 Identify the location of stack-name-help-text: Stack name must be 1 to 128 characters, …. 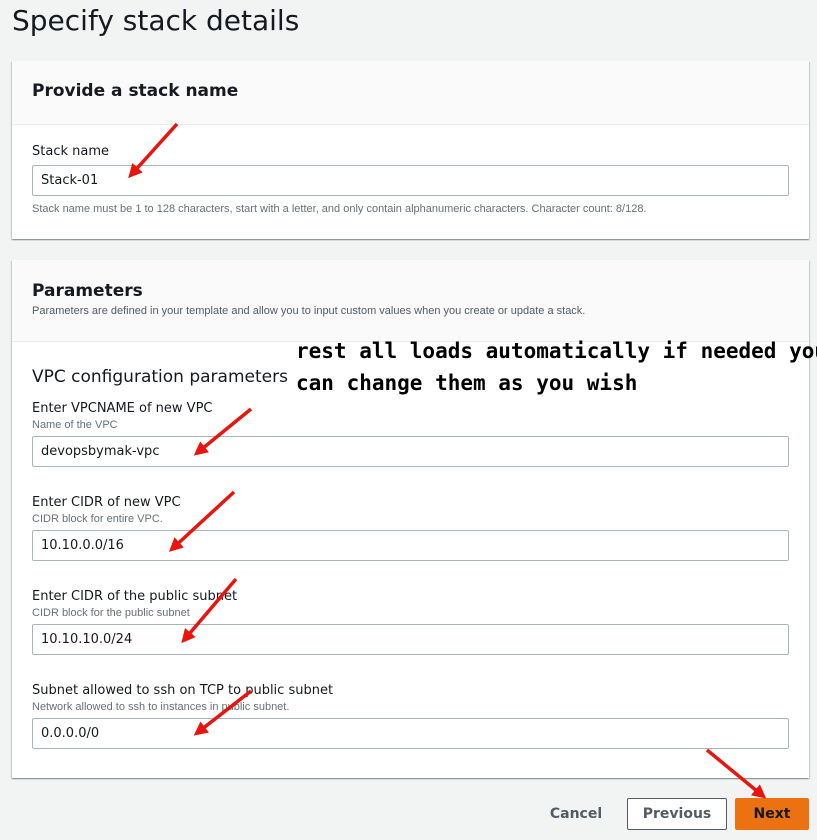
(339, 209).